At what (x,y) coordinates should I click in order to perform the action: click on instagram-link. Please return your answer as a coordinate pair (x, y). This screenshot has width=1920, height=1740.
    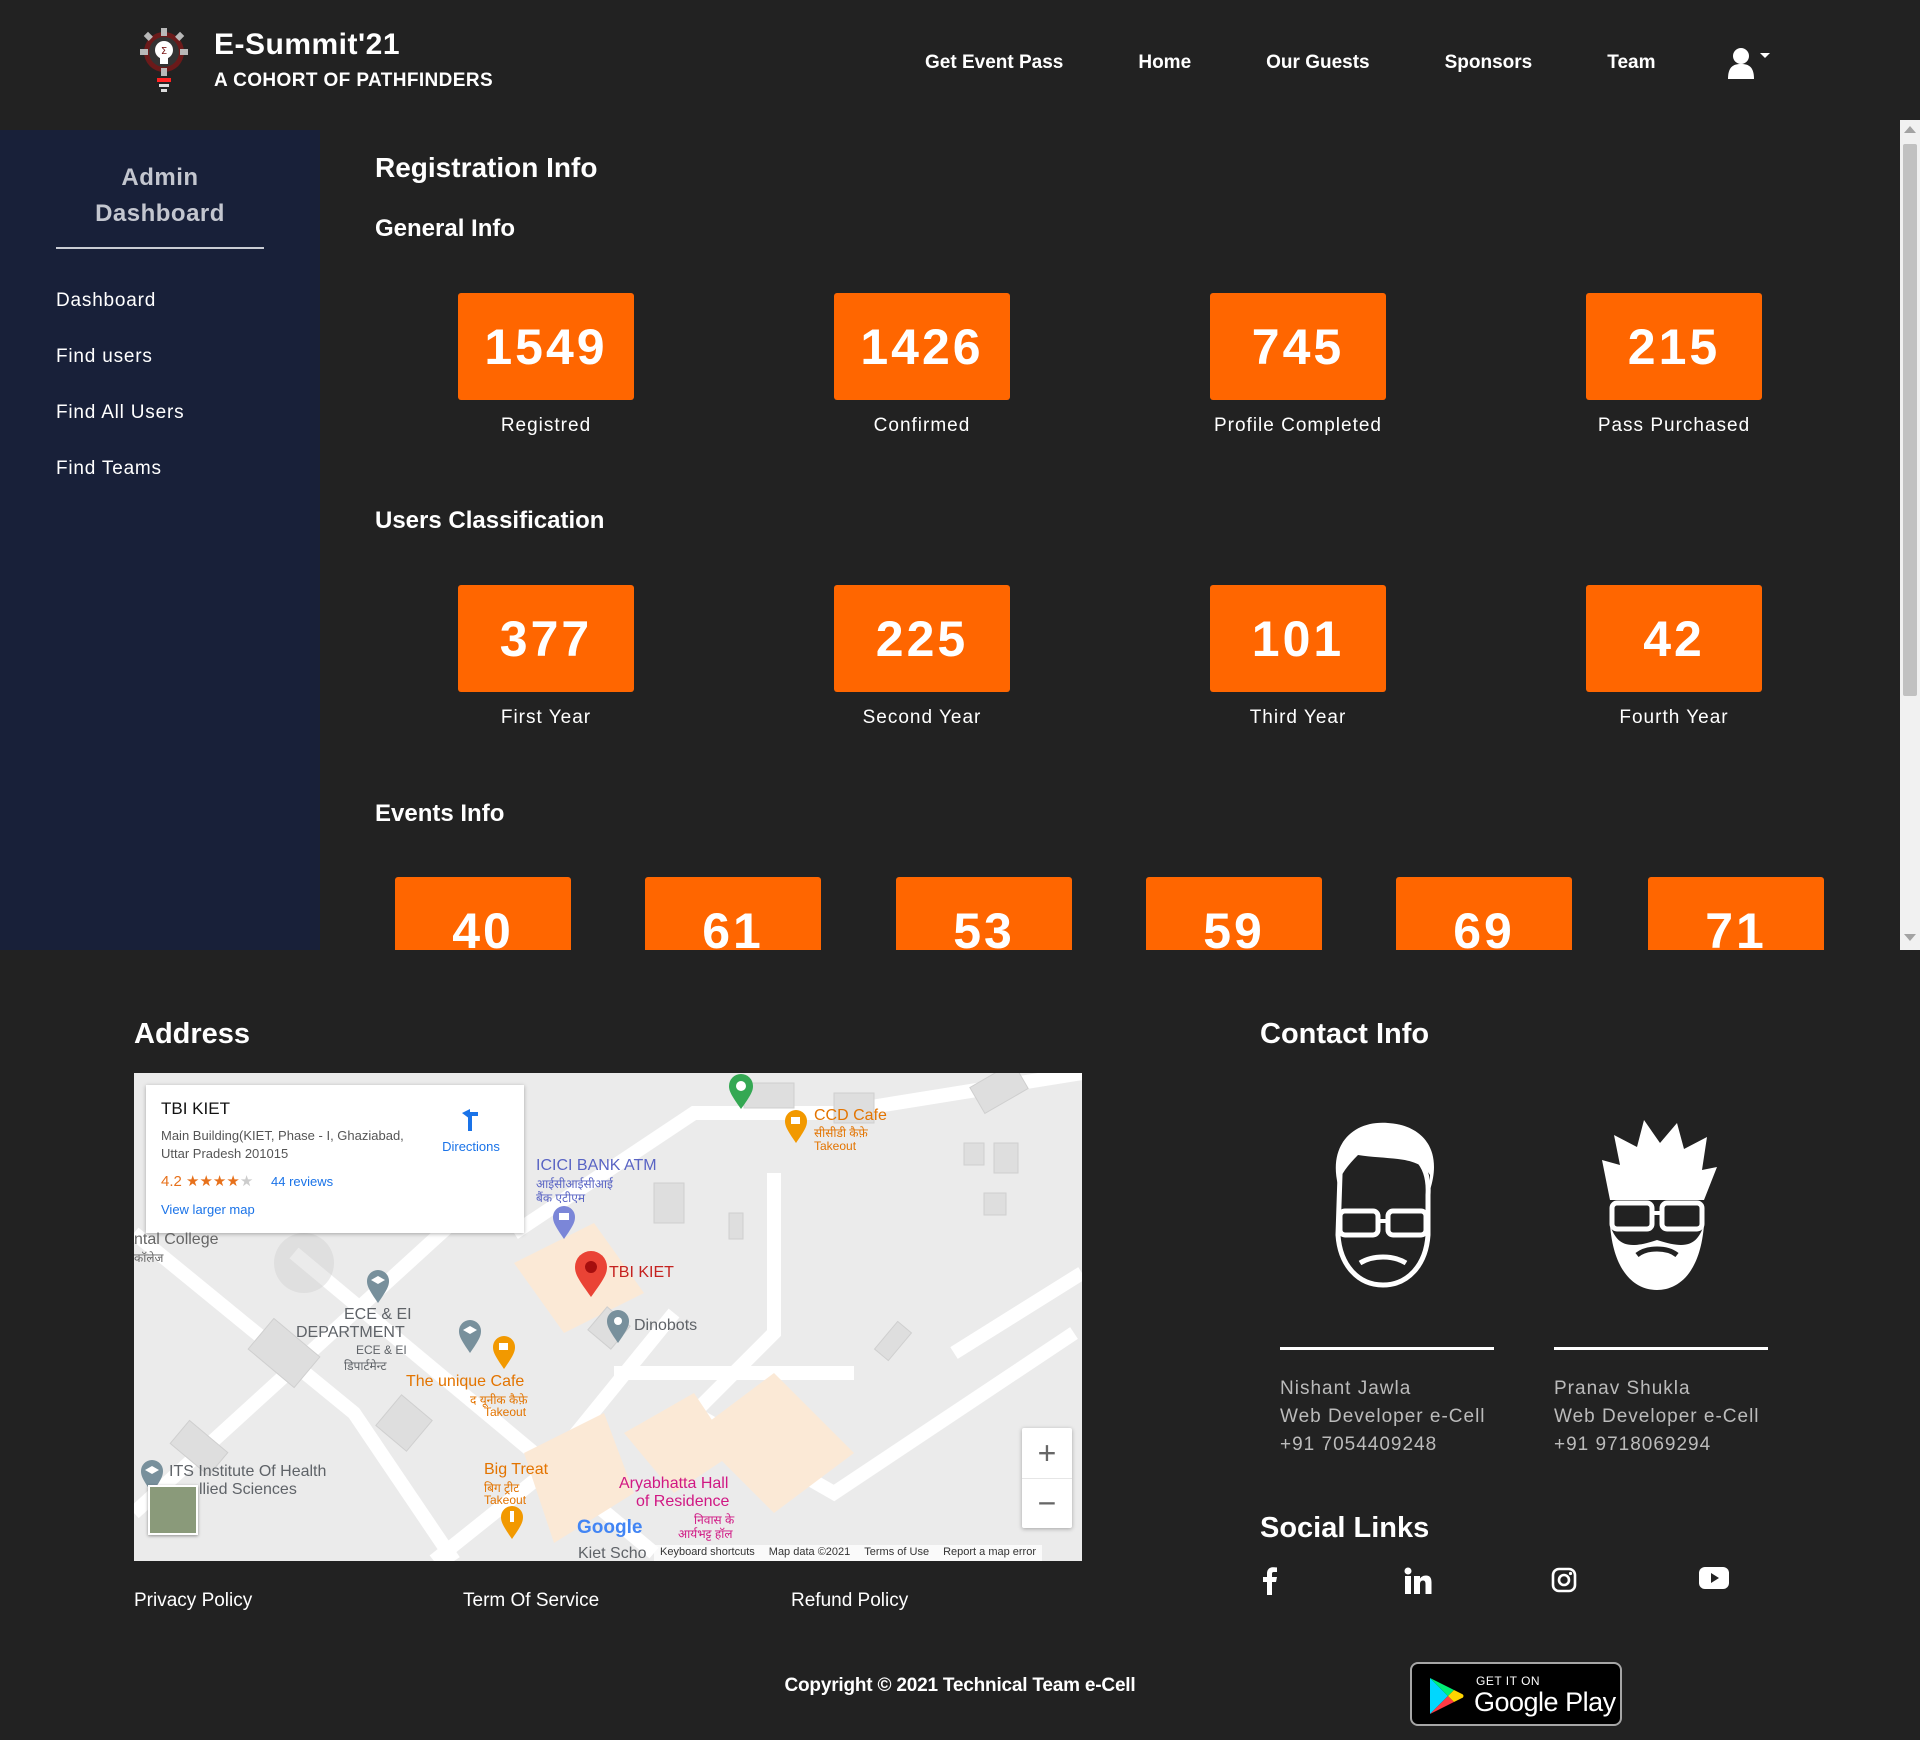
    Looking at the image, I should click on (1564, 1580).